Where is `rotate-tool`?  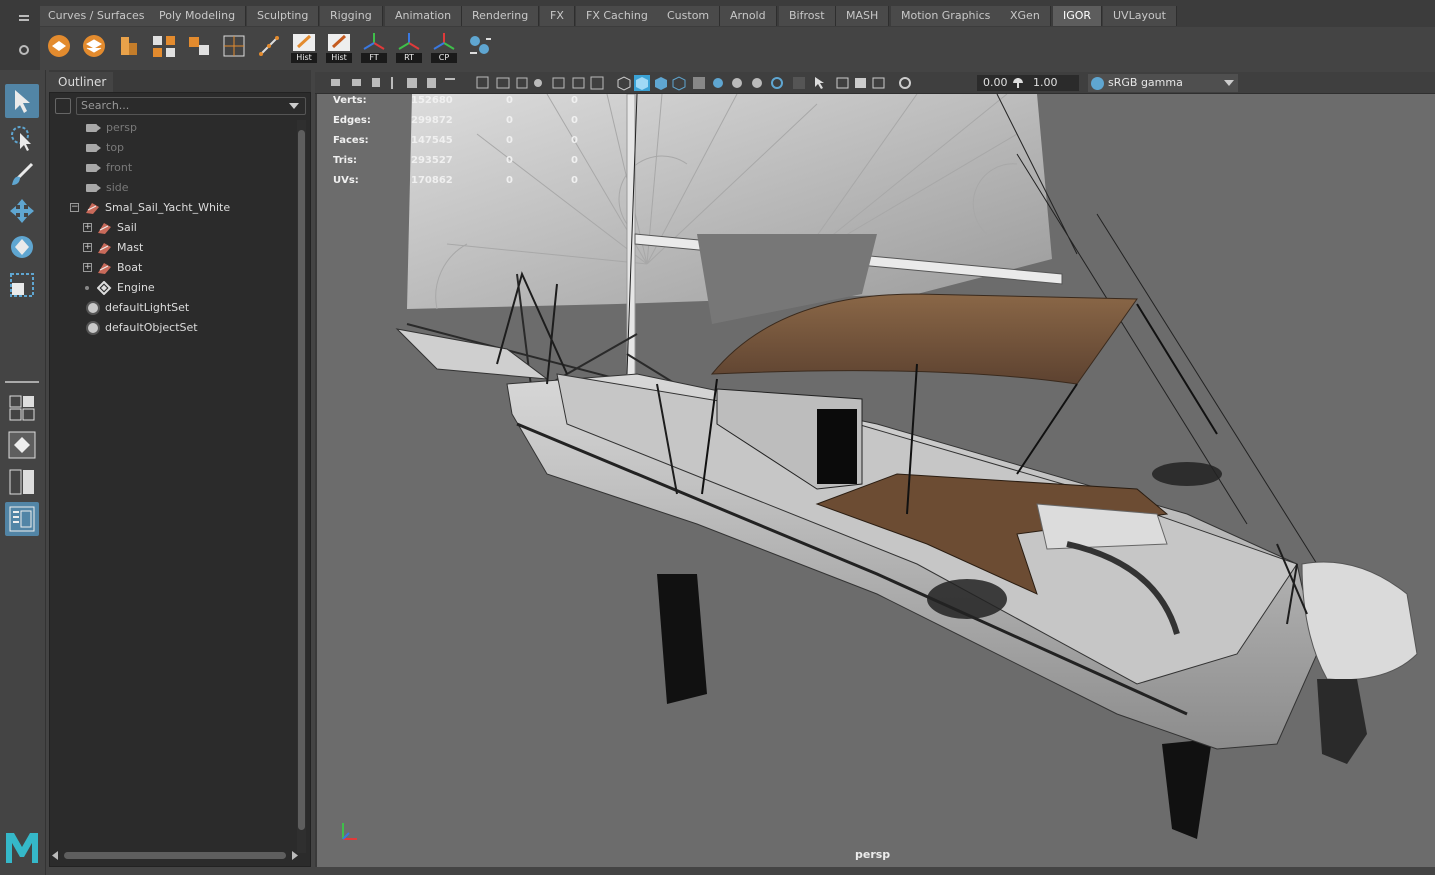 rotate-tool is located at coordinates (22, 247).